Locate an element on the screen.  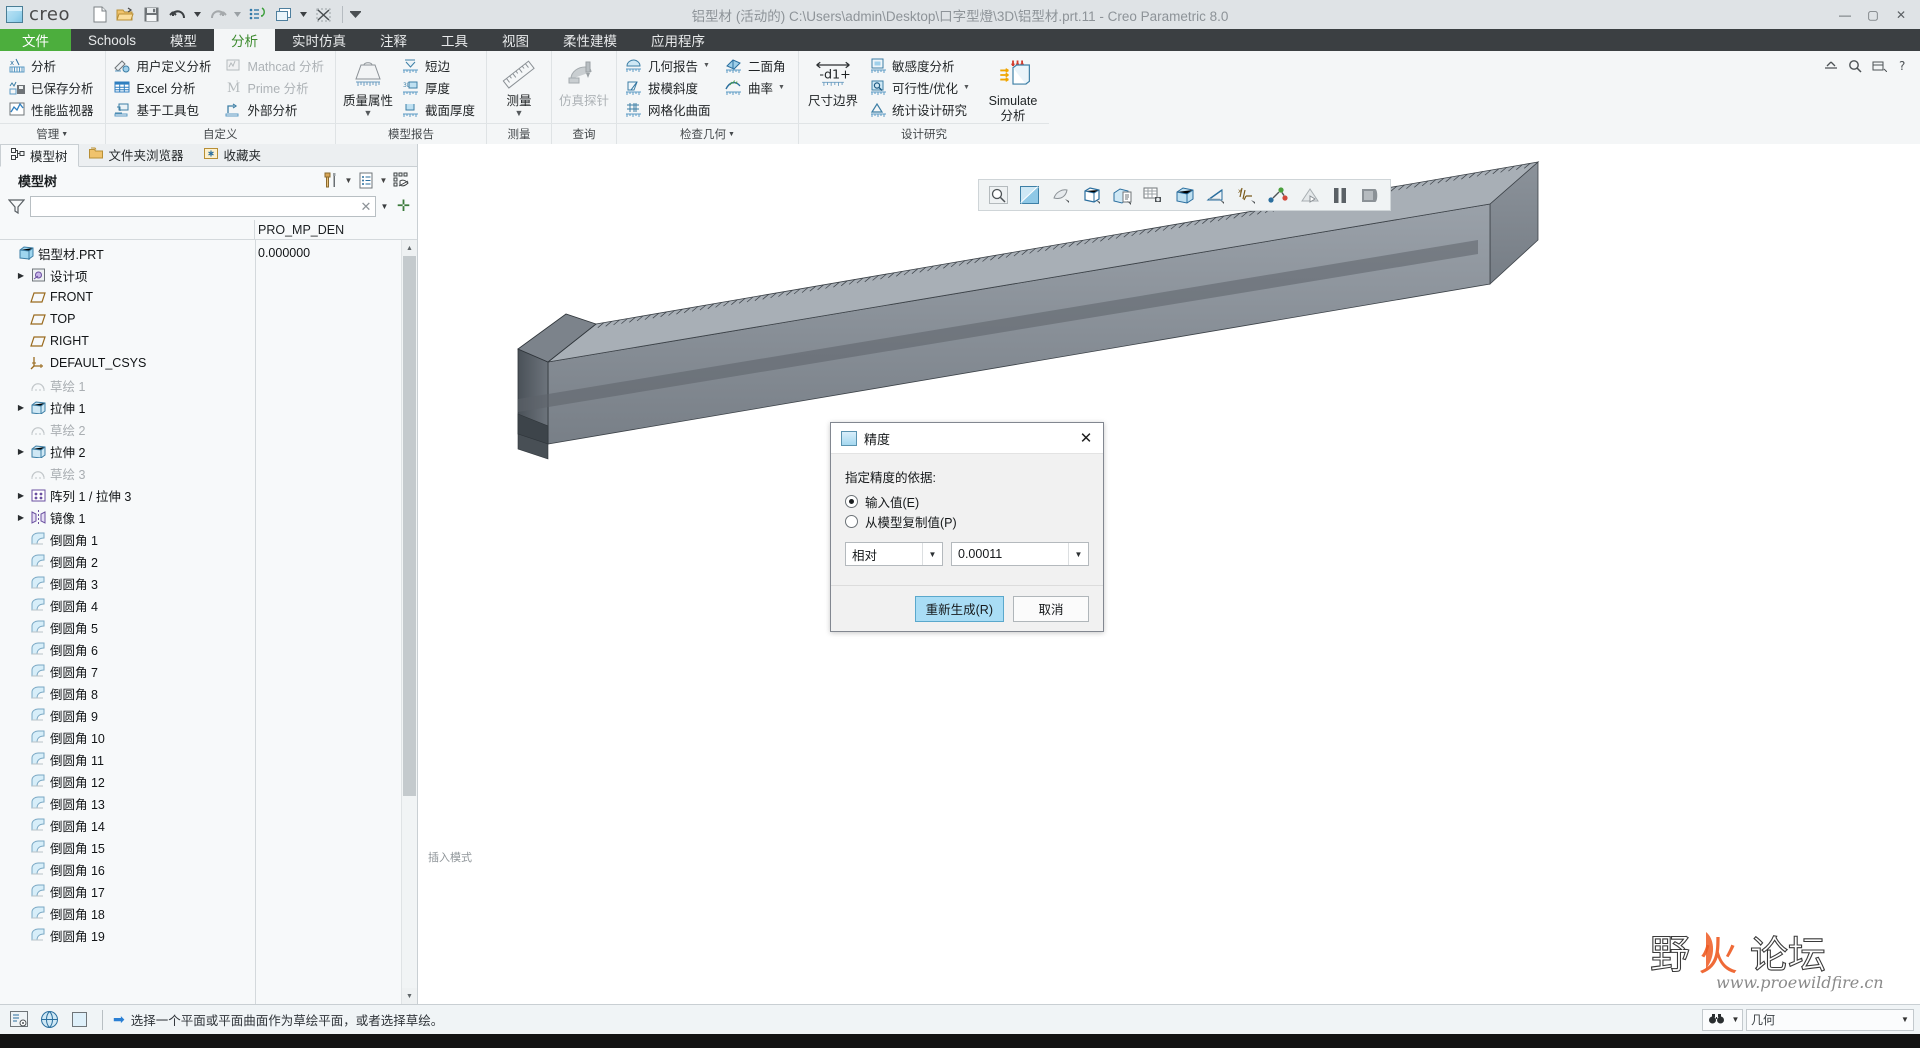
nav-tab-folder-browser: 文件夹浏览器 is located at coordinates (136, 154).